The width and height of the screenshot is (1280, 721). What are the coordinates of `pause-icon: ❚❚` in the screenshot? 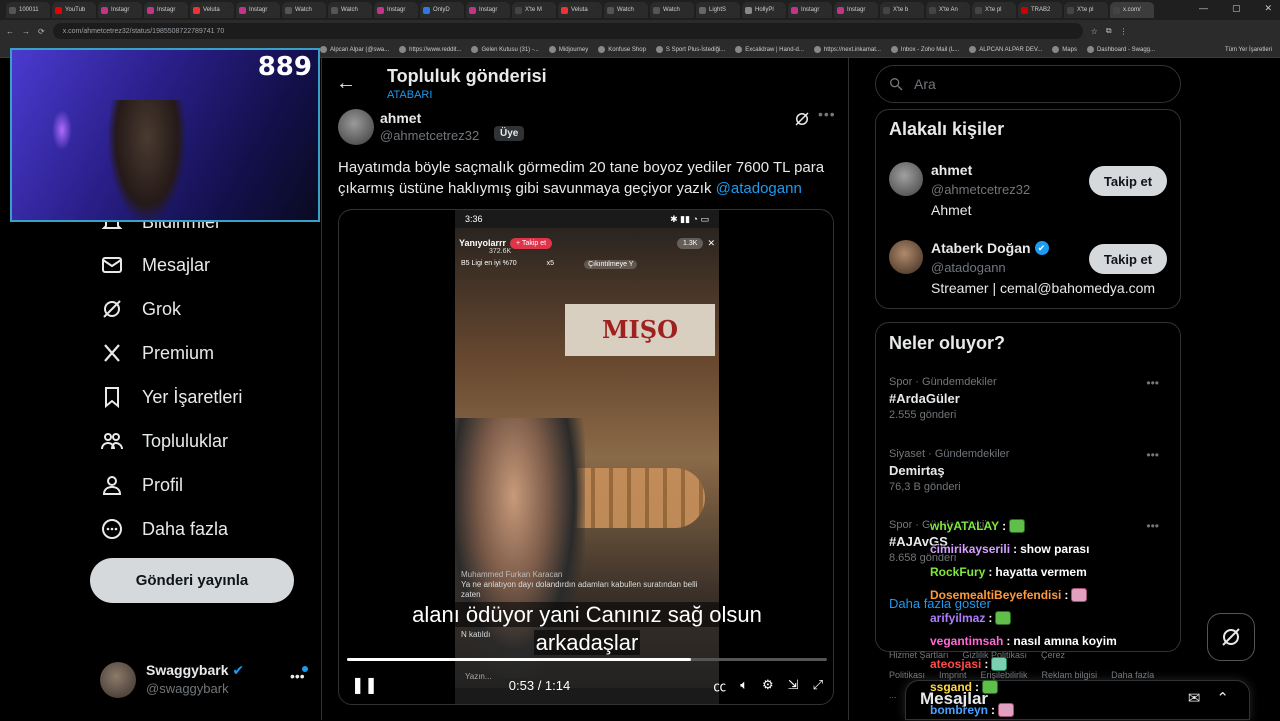 It's located at (364, 685).